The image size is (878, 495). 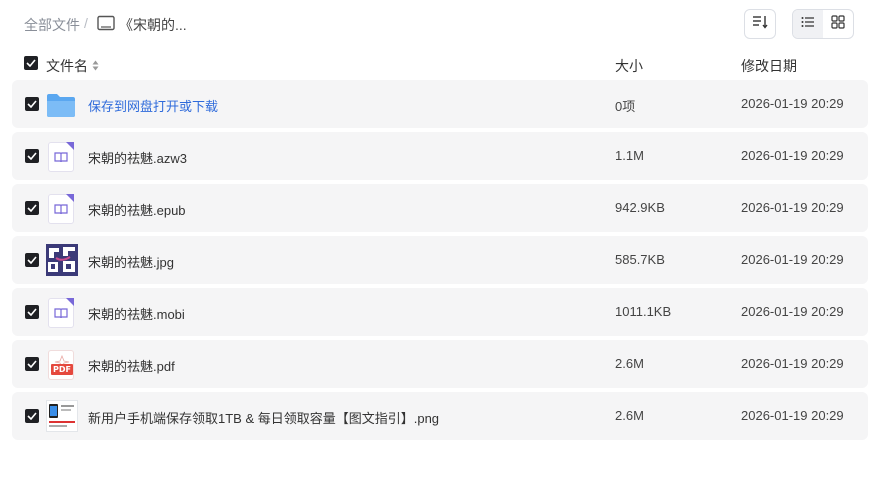 I want to click on file-row: 保存到网盘打开或下载 0项 2026-01-19 20:29, so click(x=440, y=104).